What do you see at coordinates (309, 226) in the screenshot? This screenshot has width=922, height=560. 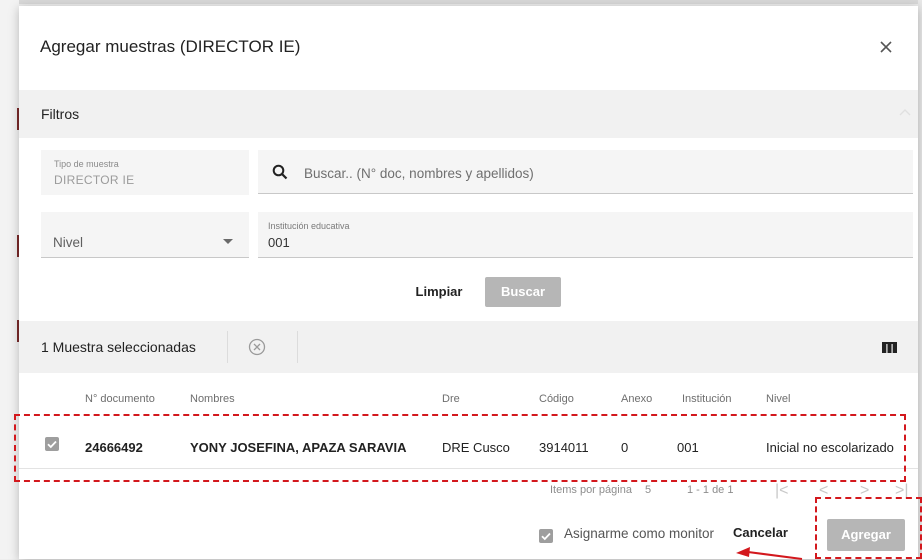 I see `institution-label: Institución educativa` at bounding box center [309, 226].